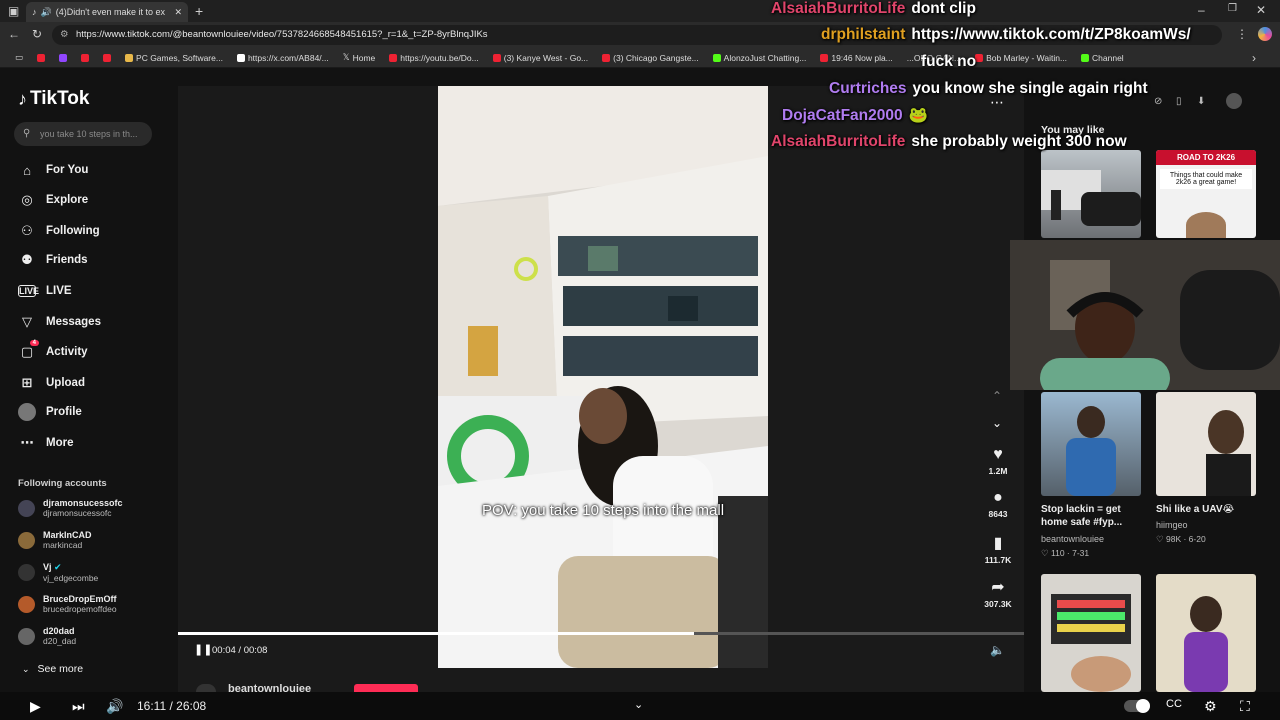 The height and width of the screenshot is (720, 1280). I want to click on captions-icon: CC, so click(1174, 704).